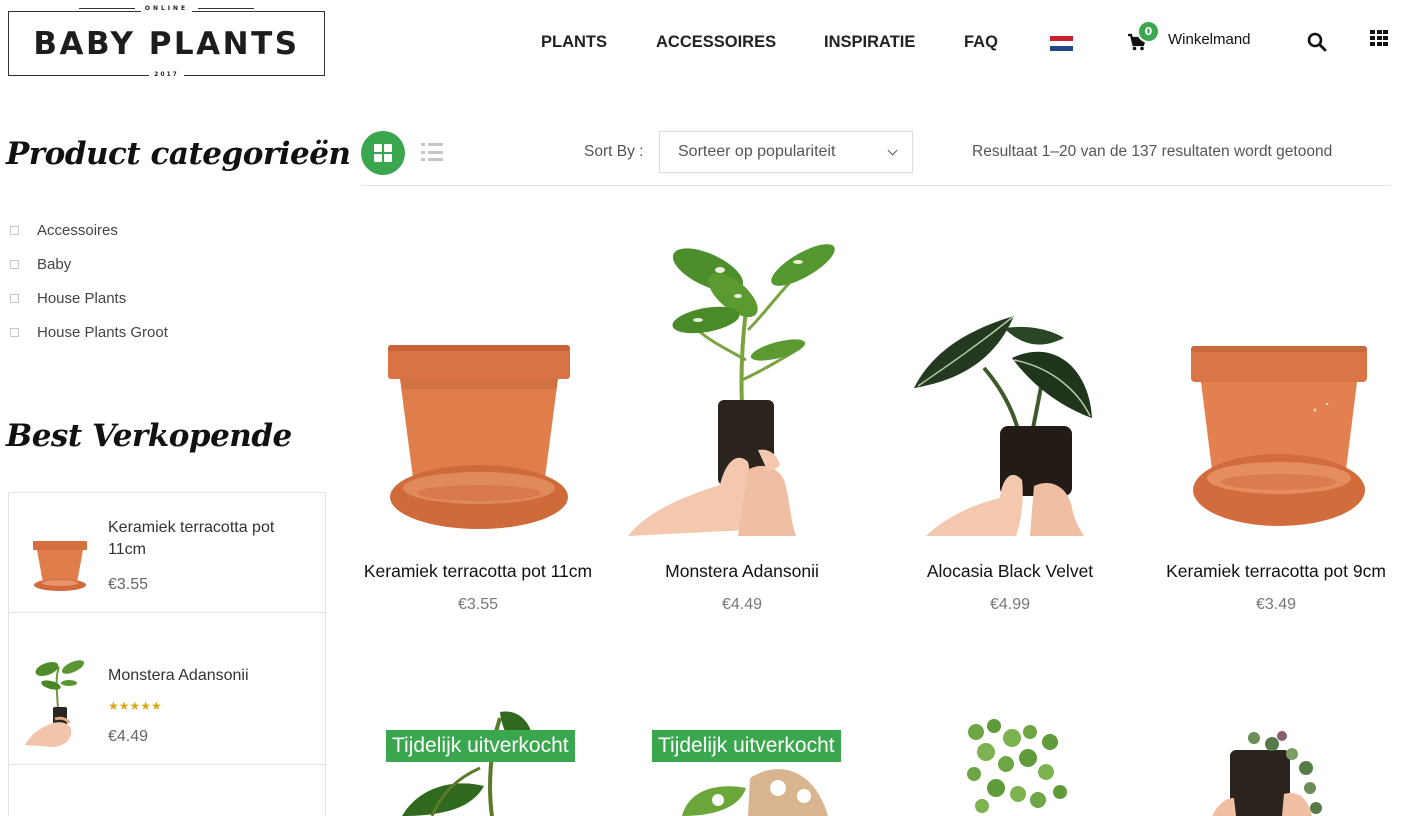 Image resolution: width=1406 pixels, height=816 pixels. What do you see at coordinates (88, 230) in the screenshot?
I see `category-item-accessoires: Accessoires` at bounding box center [88, 230].